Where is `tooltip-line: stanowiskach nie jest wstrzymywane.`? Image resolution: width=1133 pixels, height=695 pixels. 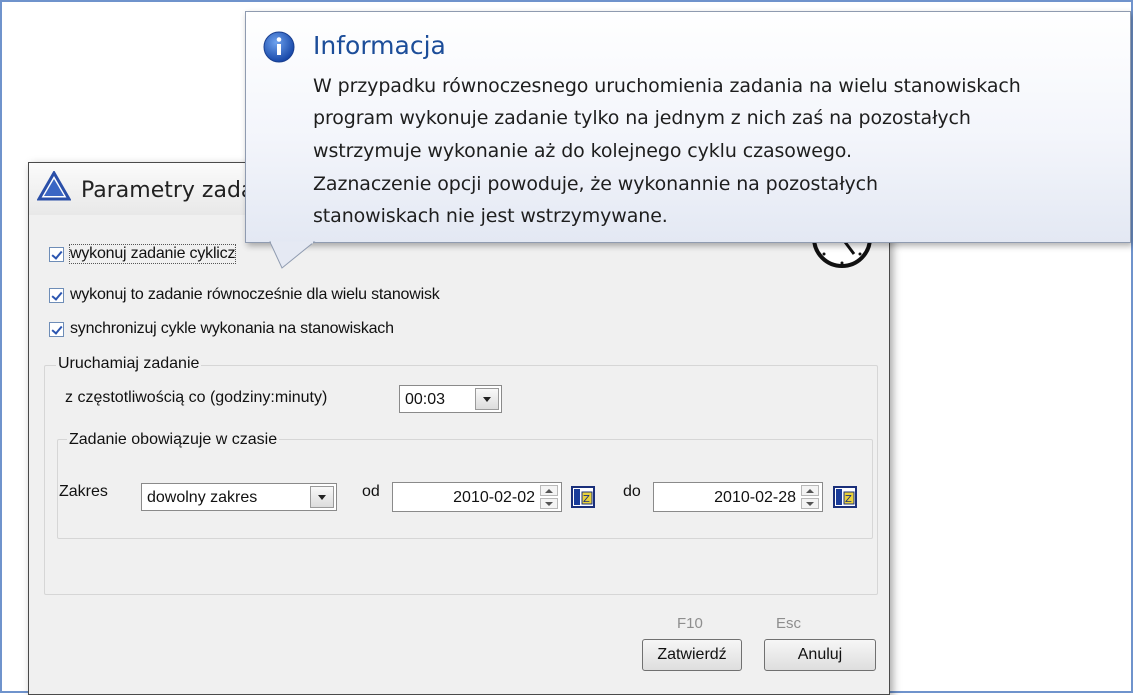 tooltip-line: stanowiskach nie jest wstrzymywane. is located at coordinates (490, 216).